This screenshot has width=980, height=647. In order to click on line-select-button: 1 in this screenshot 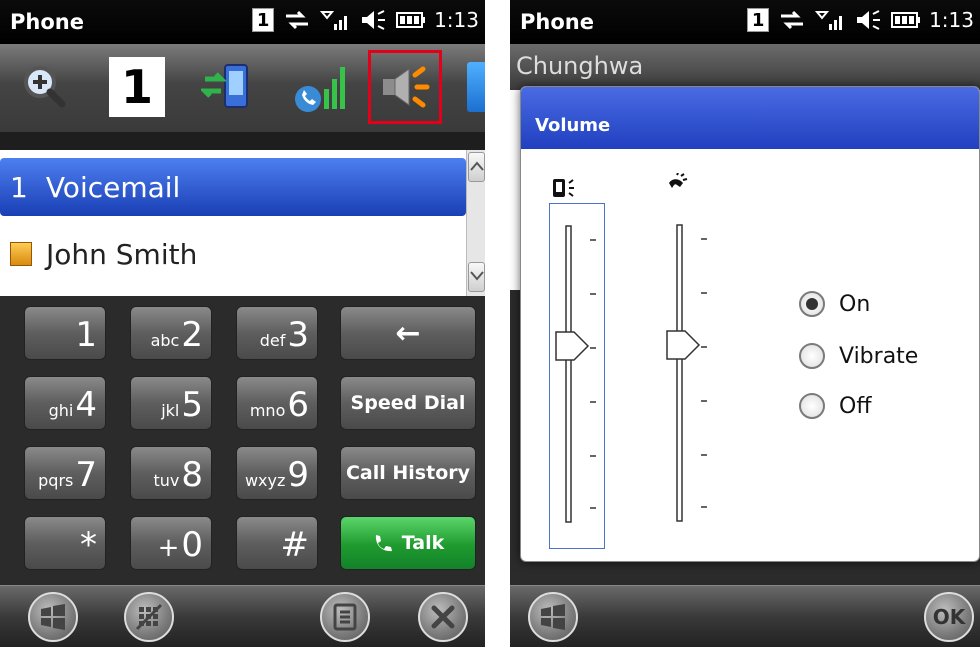, I will do `click(137, 87)`.